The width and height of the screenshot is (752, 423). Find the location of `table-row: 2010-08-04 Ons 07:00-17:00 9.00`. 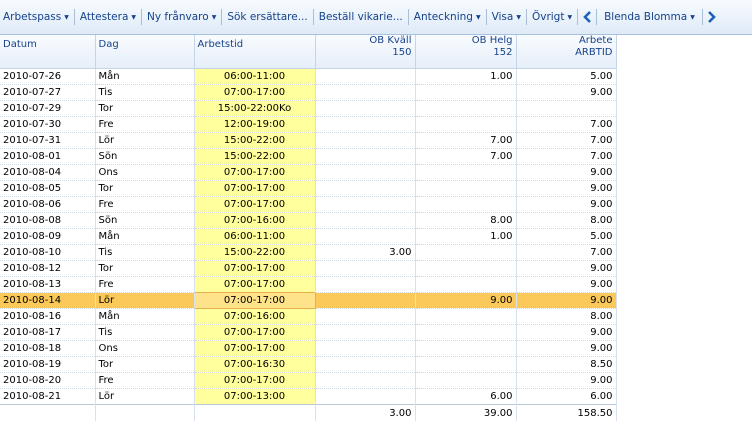

table-row: 2010-08-04 Ons 07:00-17:00 9.00 is located at coordinates (376, 172).